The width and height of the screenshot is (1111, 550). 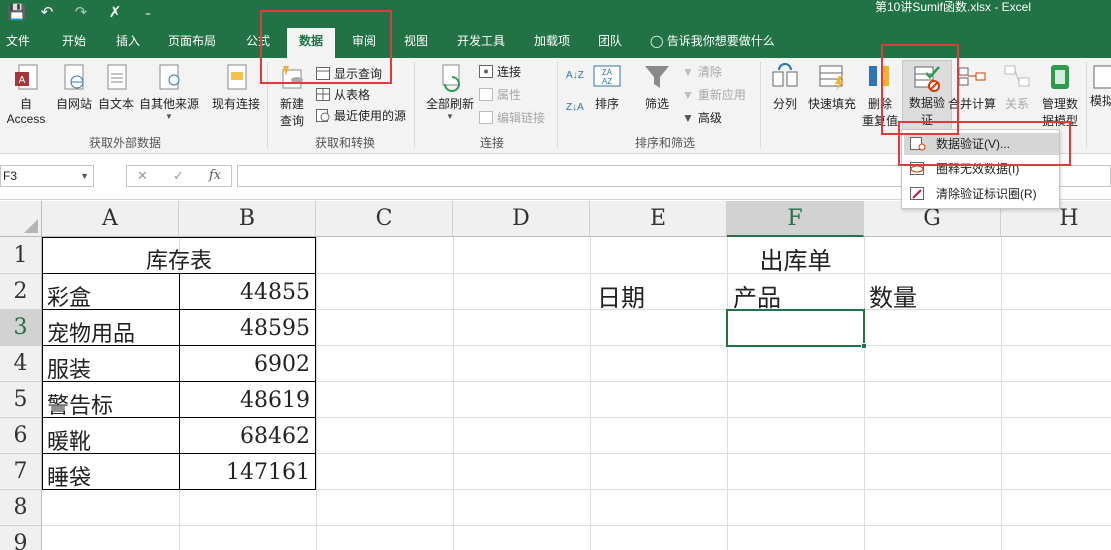 I want to click on outbound-title-cell: 出库单, so click(x=795, y=258).